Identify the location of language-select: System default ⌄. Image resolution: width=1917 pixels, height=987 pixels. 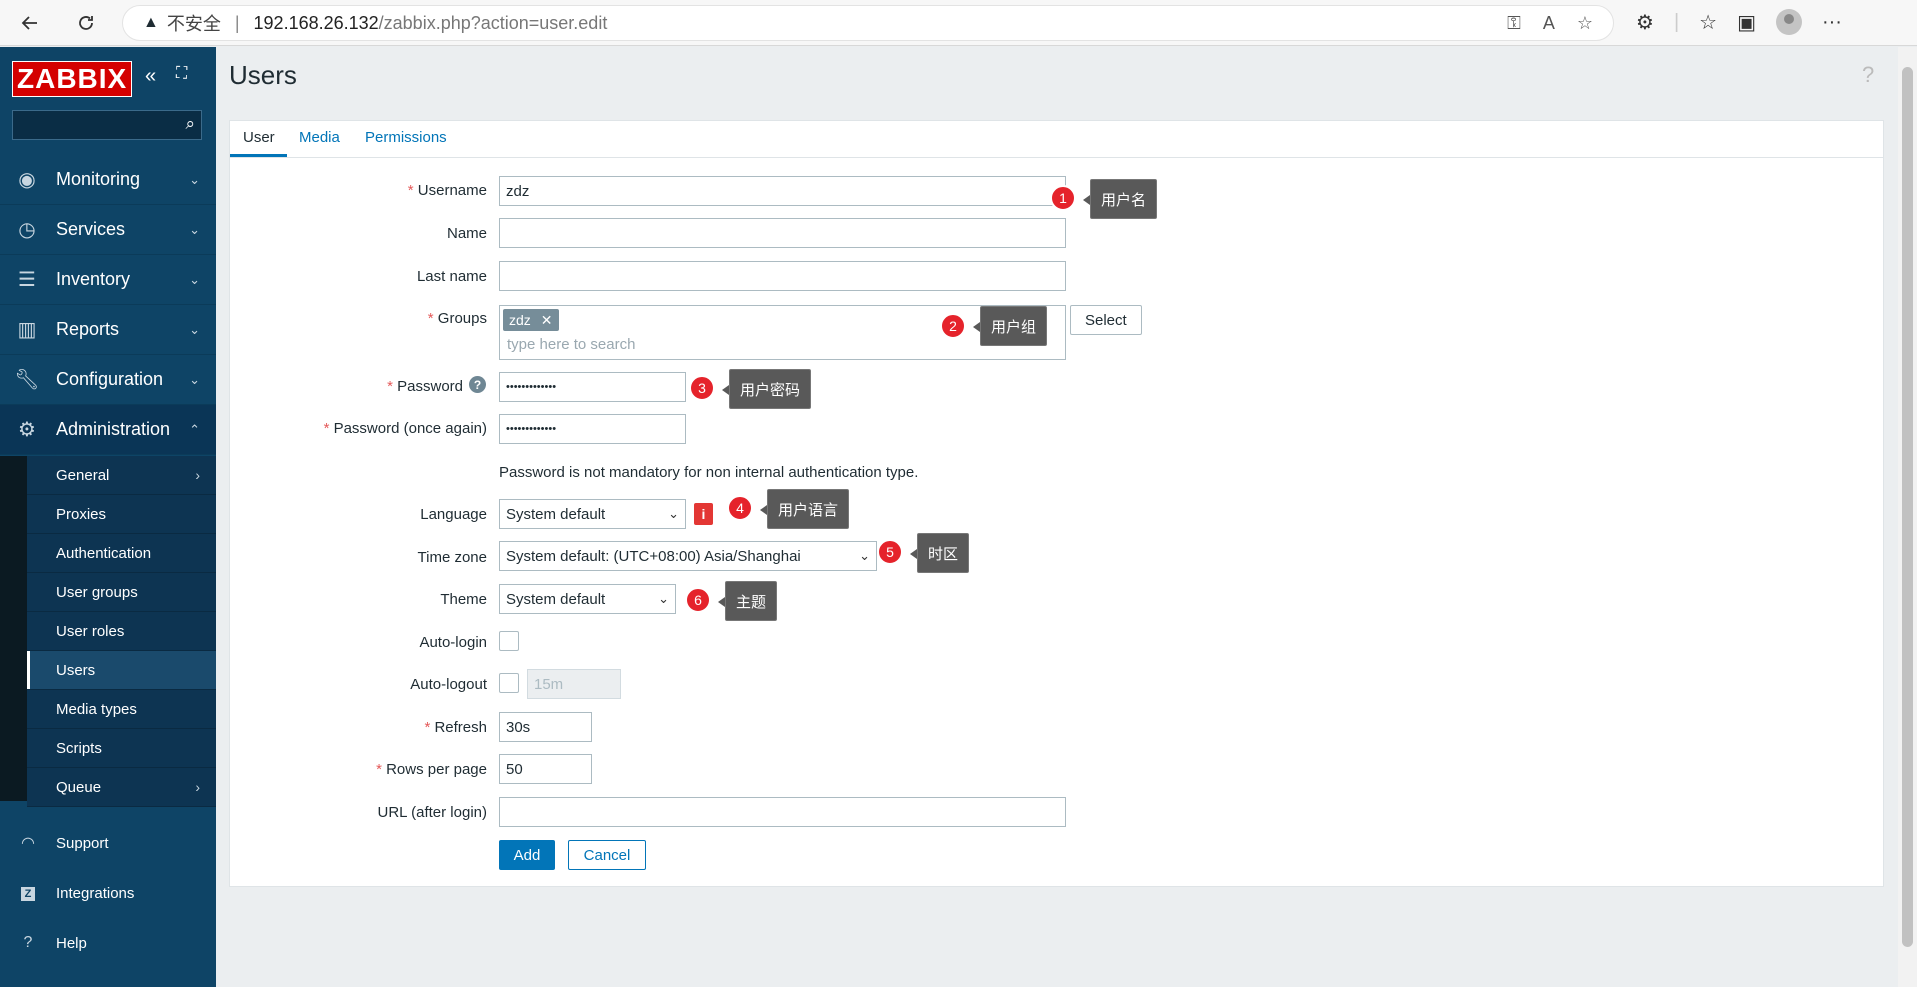
(592, 514).